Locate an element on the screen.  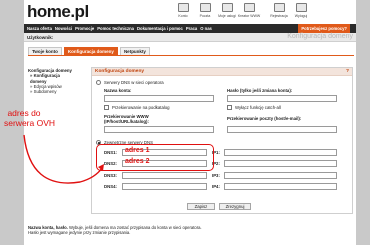
help-icon: ? is located at coordinates (347, 71).